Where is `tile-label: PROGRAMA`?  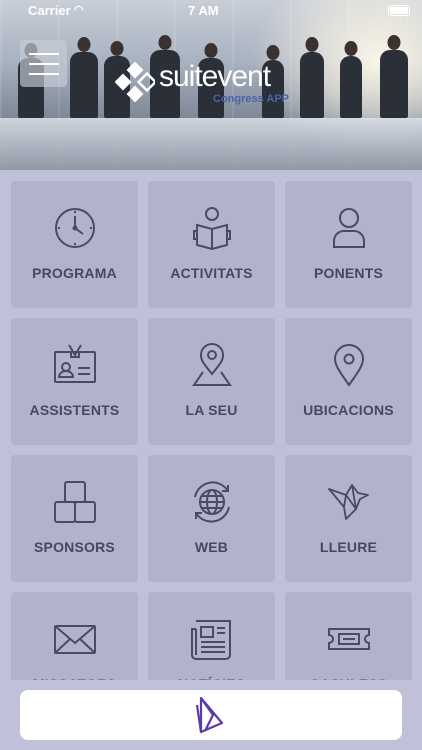 tile-label: PROGRAMA is located at coordinates (74, 273).